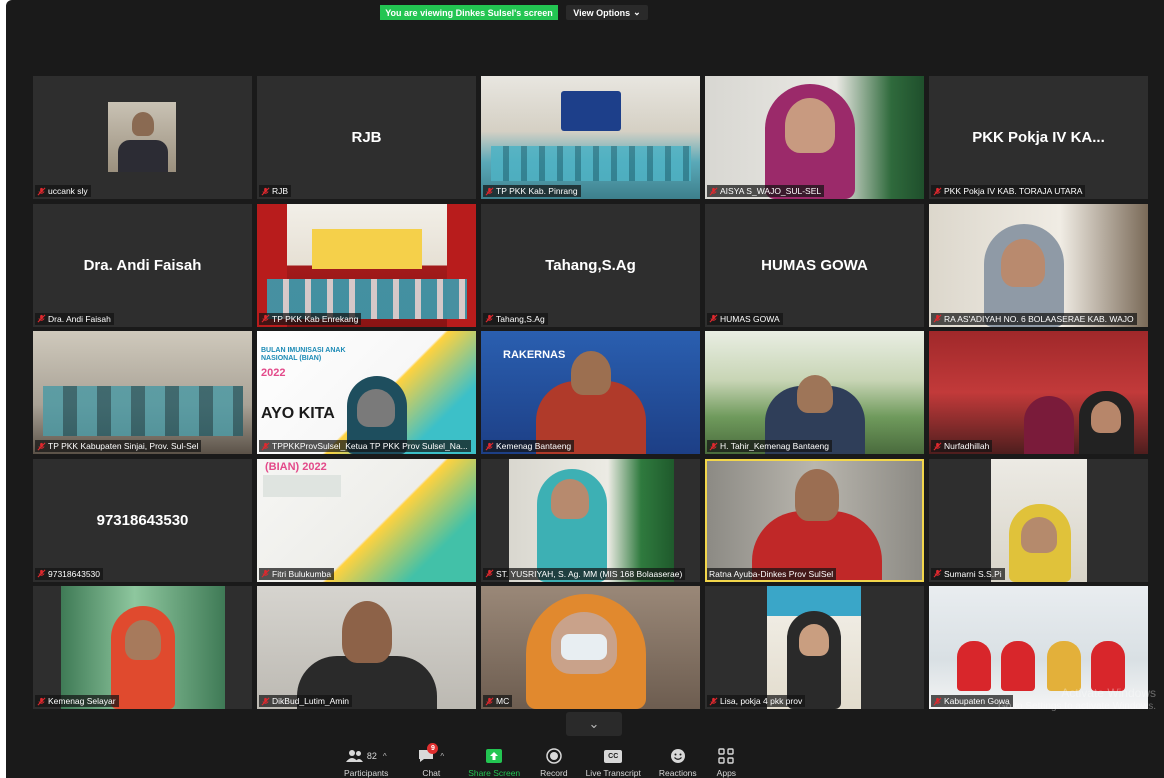 The image size is (1164, 778). I want to click on participant-name: MC, so click(503, 701).